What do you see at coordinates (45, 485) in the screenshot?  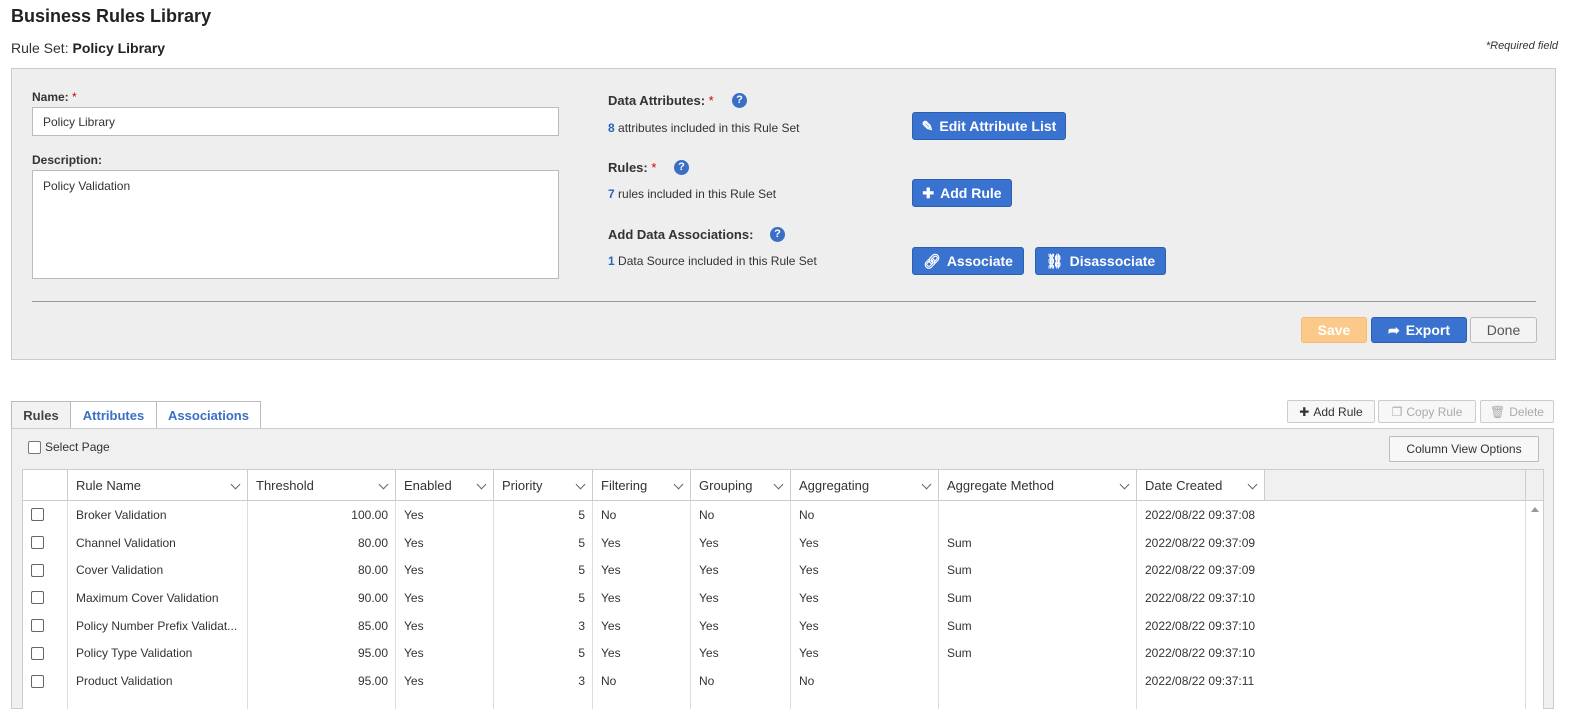 I see `checkbox-column-header` at bounding box center [45, 485].